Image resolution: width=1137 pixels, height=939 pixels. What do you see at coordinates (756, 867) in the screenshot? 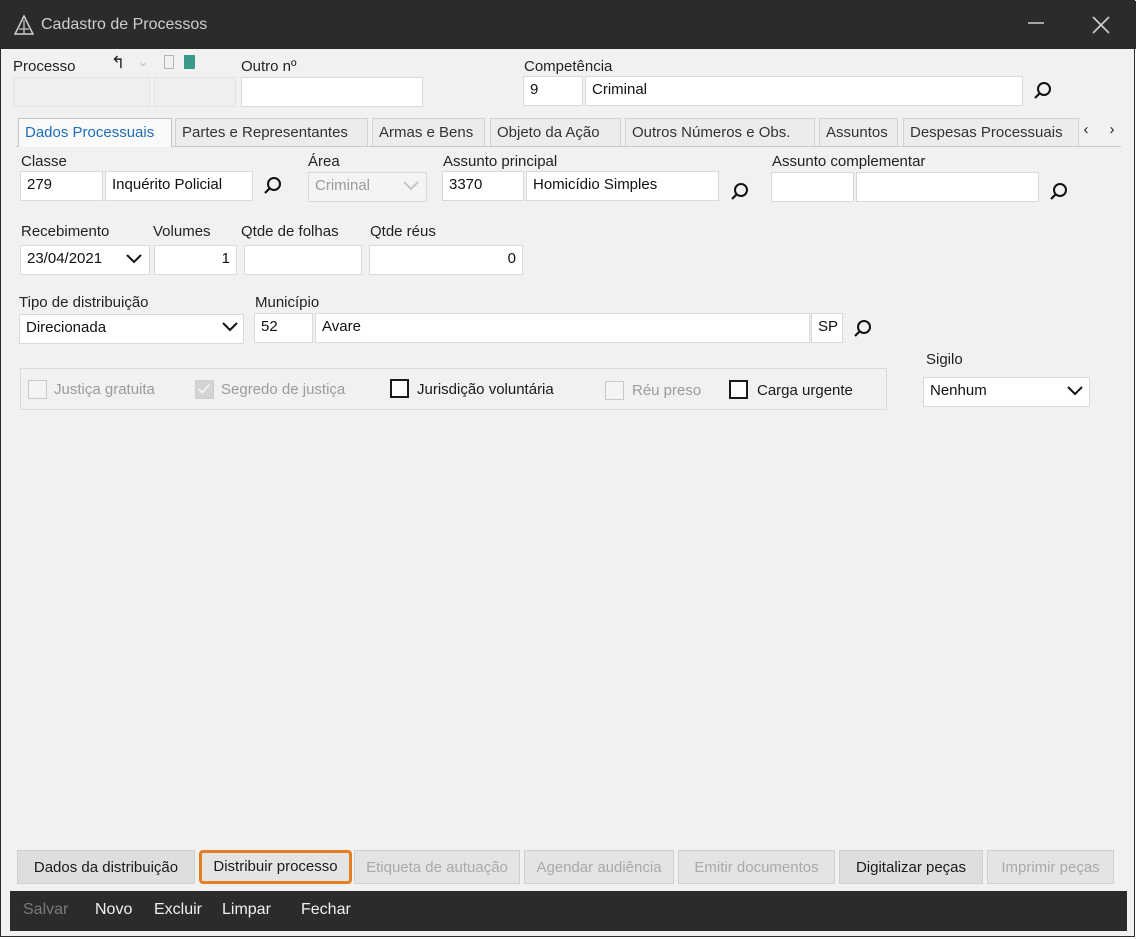
I see `emitir-documentos-button: Emitir documentos` at bounding box center [756, 867].